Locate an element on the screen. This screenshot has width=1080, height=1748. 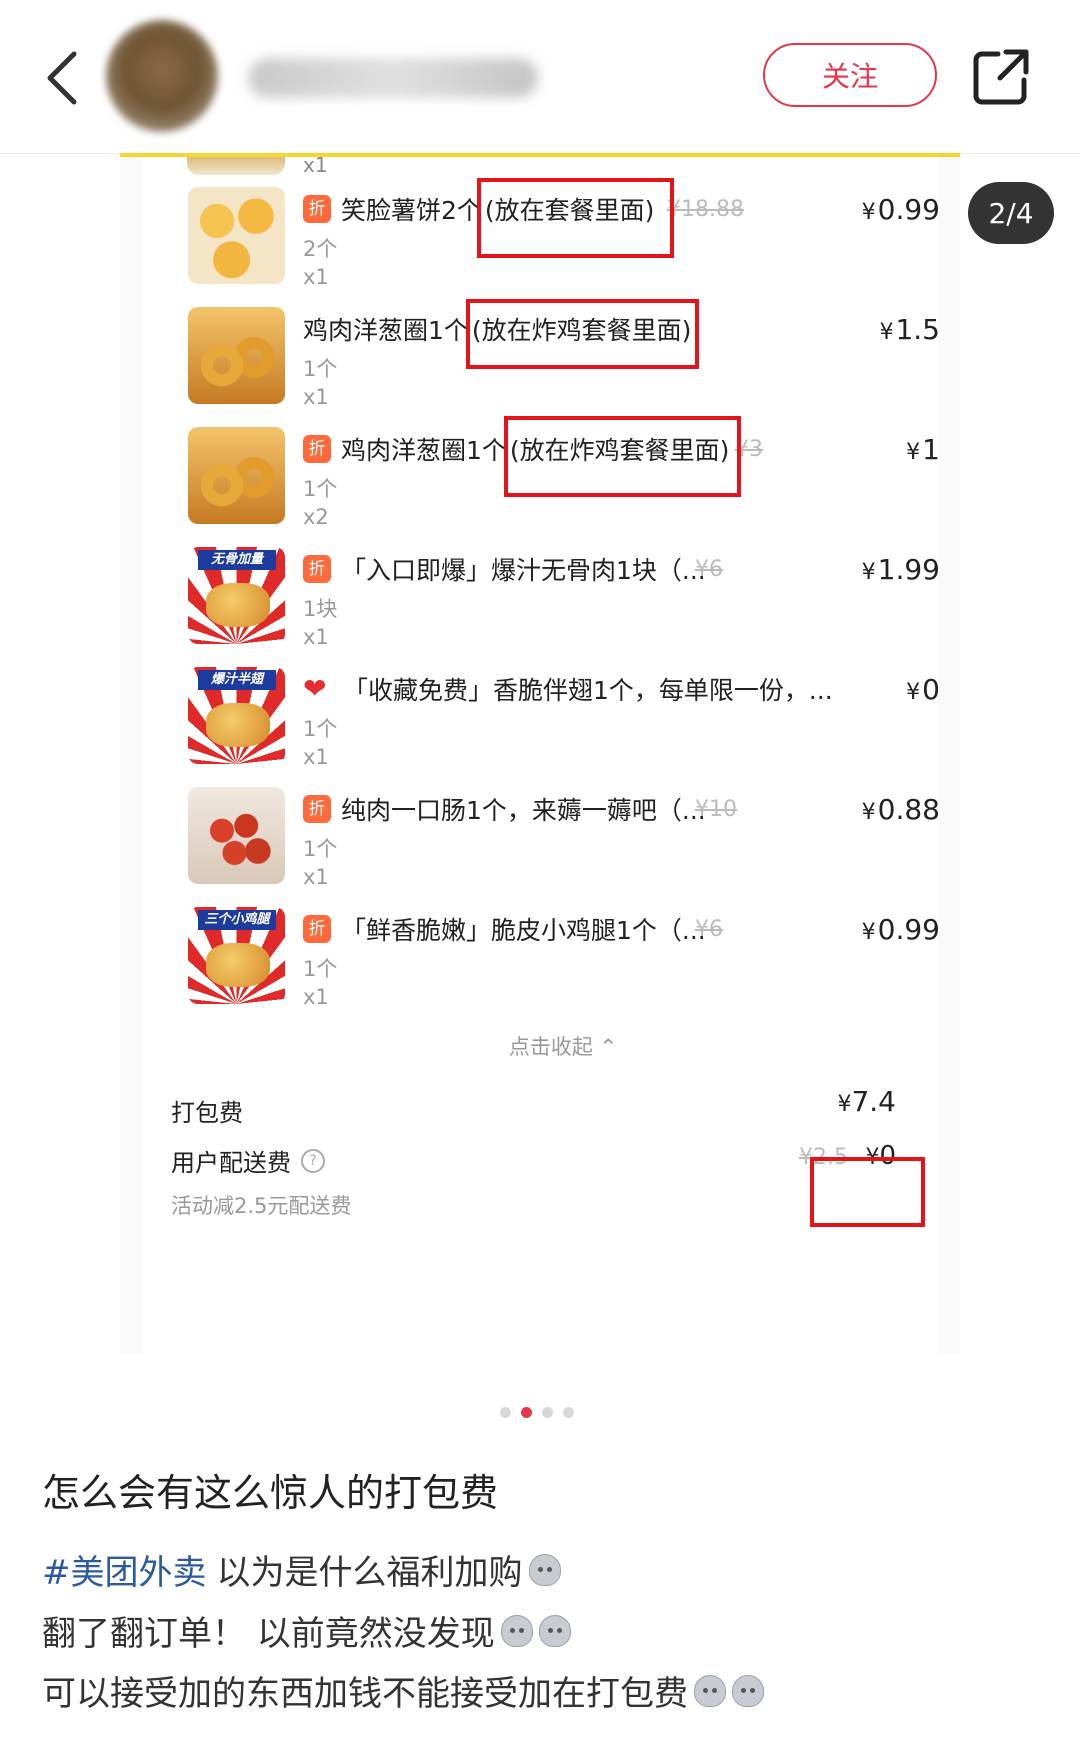
follow-button: 关注 is located at coordinates (850, 75).